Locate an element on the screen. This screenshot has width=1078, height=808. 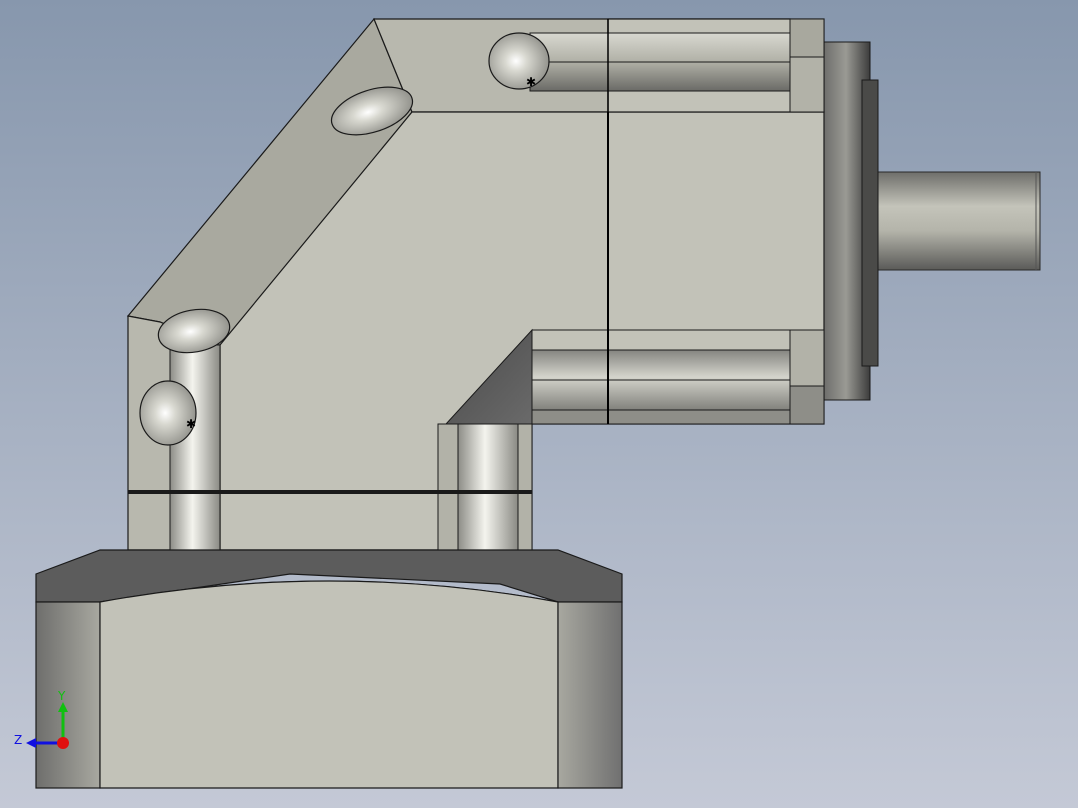
left-bore is located at coordinates (195, 447).